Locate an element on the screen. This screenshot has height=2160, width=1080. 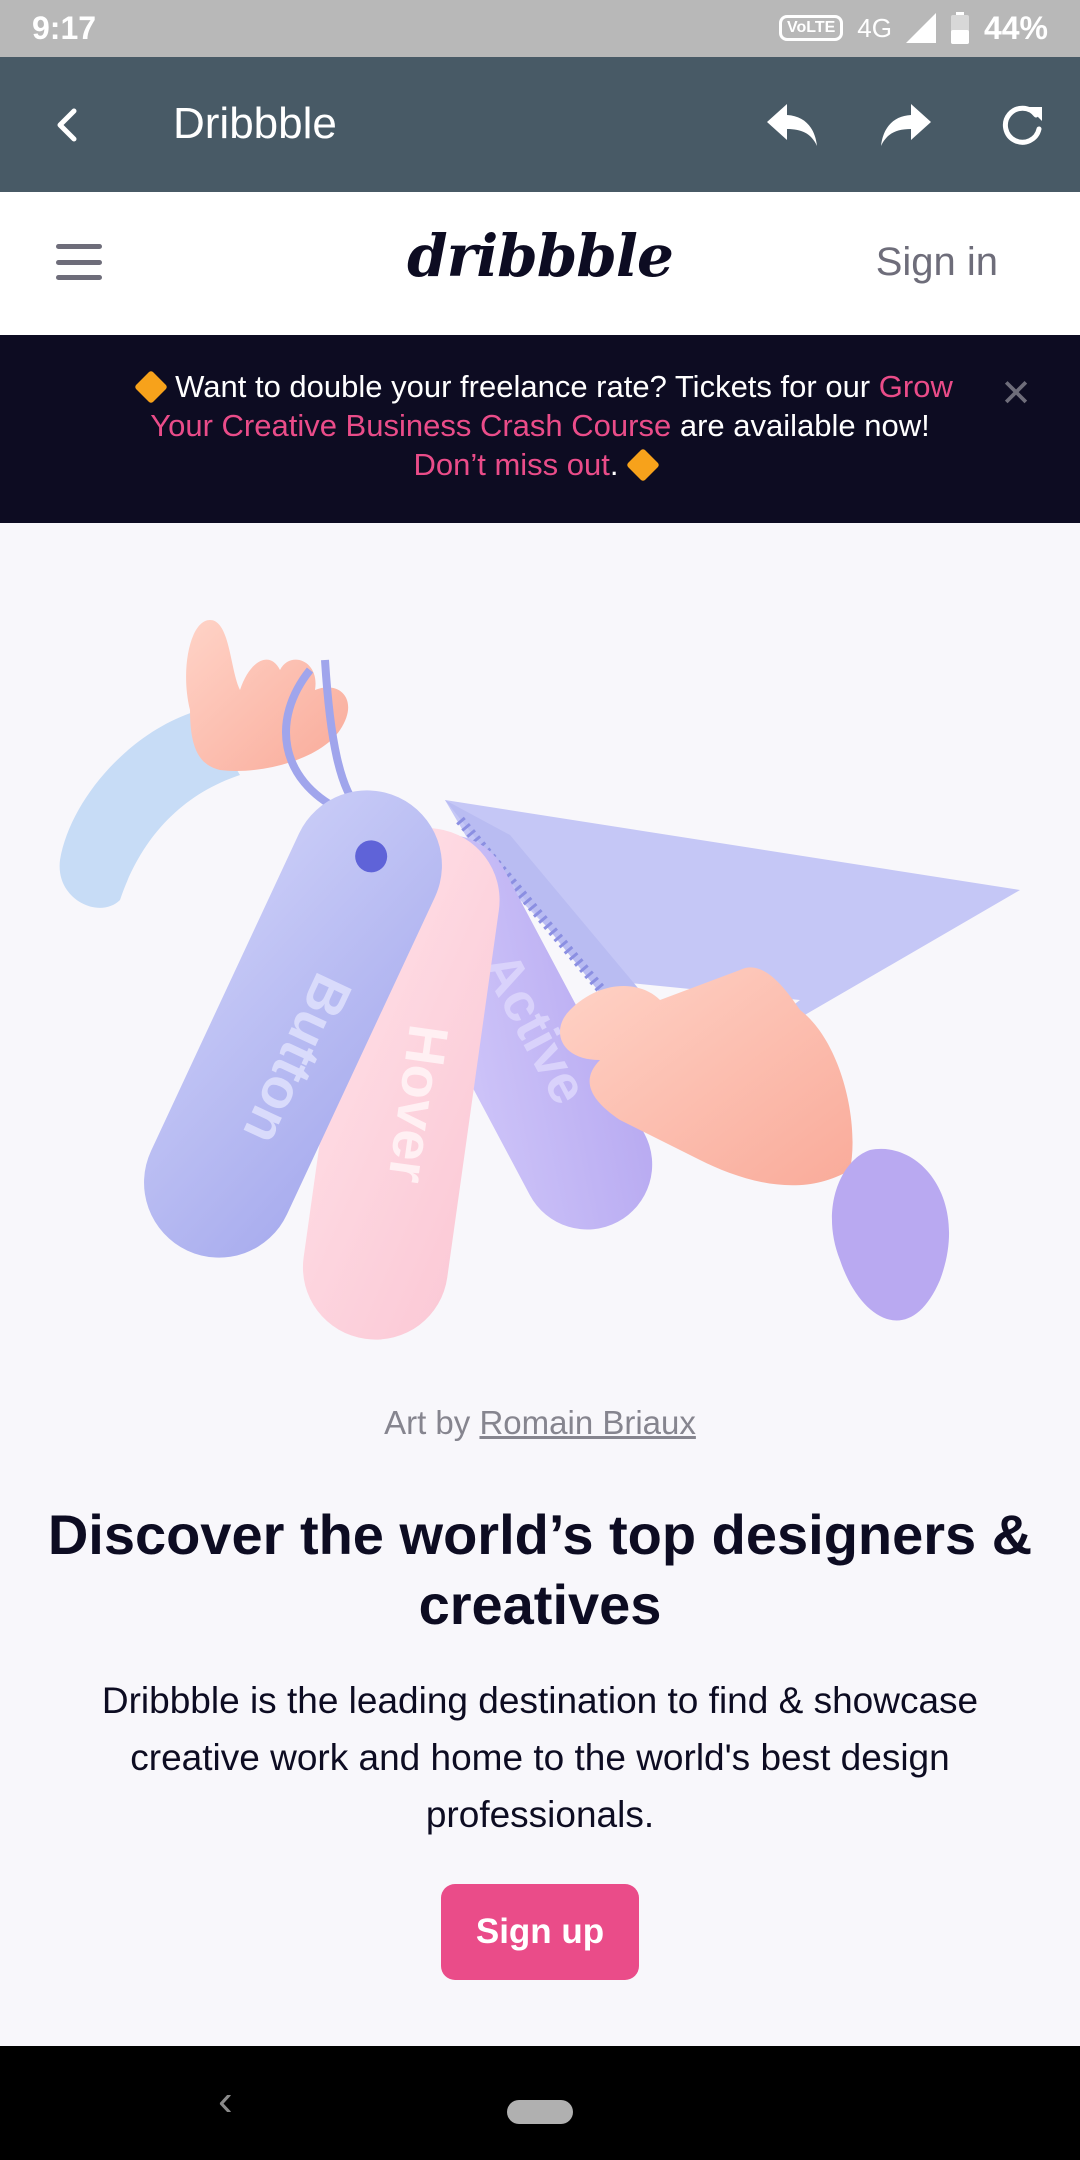
dont-miss-out-link: Don’t miss out is located at coordinates (511, 464).